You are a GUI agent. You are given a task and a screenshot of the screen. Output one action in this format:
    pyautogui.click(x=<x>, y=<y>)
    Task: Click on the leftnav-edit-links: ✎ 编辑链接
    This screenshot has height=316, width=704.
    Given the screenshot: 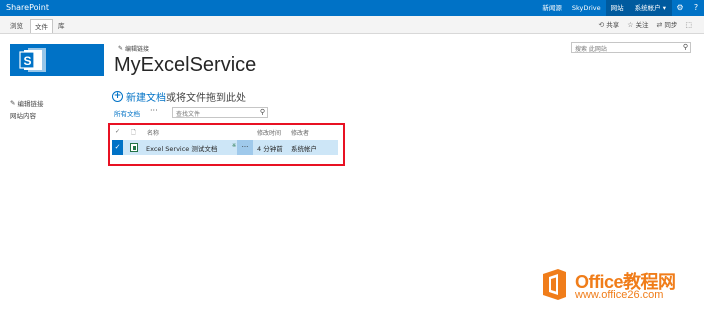 What is the action you would take?
    pyautogui.click(x=26, y=103)
    